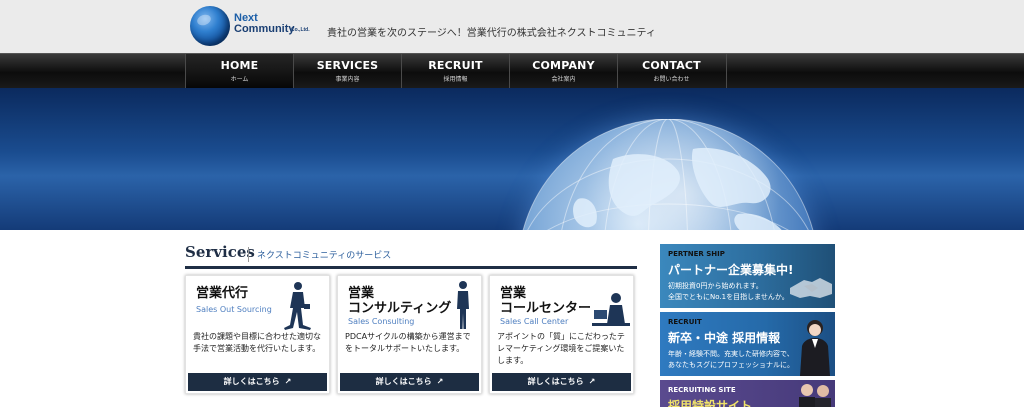 This screenshot has width=1024, height=407. I want to click on logo-text-community: Community, so click(264, 29).